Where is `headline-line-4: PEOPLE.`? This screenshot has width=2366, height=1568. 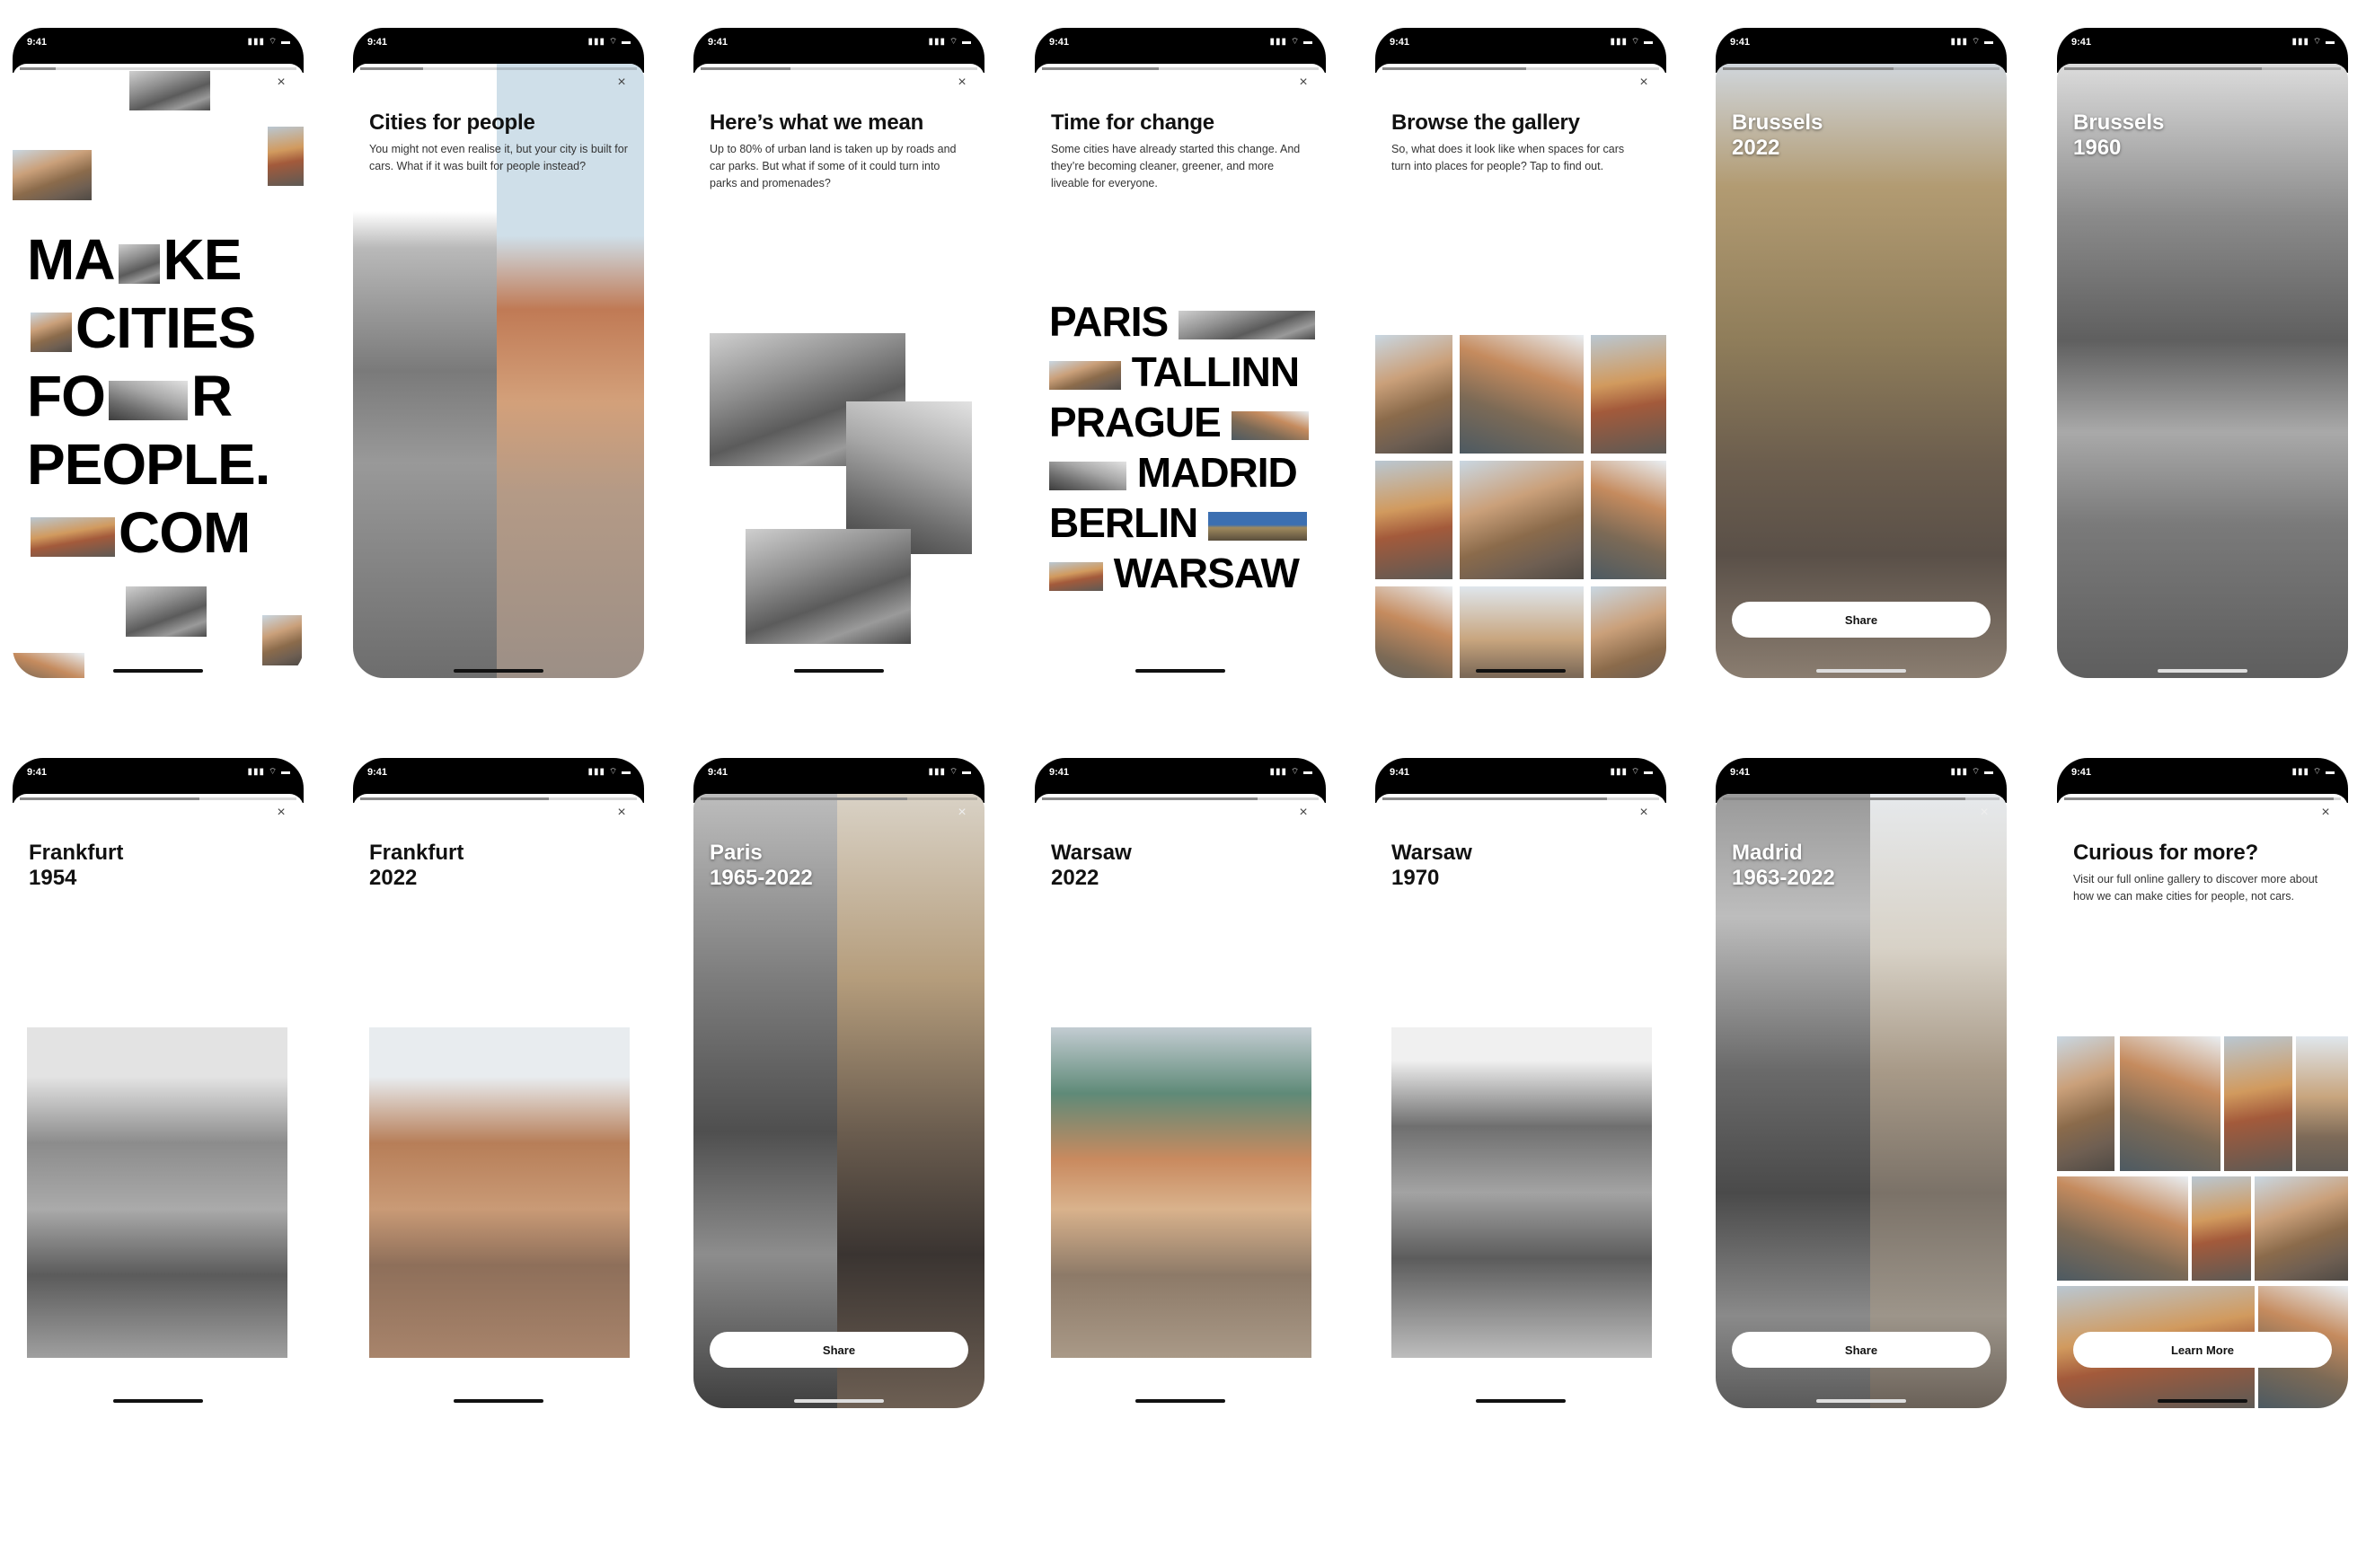 headline-line-4: PEOPLE. is located at coordinates (149, 464).